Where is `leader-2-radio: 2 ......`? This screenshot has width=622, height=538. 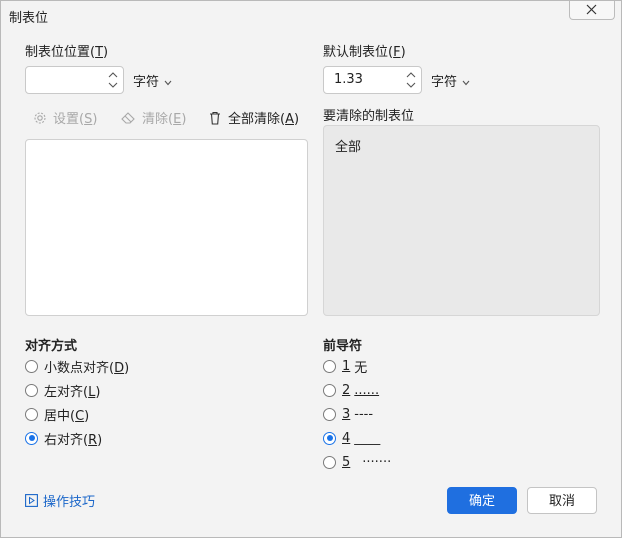 leader-2-radio: 2 ...... is located at coordinates (351, 390).